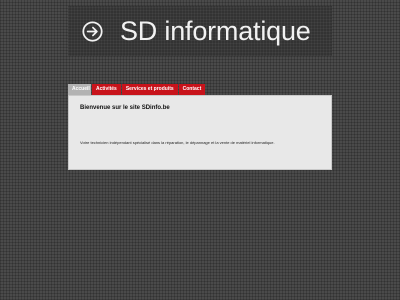 Image resolution: width=400 pixels, height=300 pixels. I want to click on tab-contact: Contact, so click(192, 89).